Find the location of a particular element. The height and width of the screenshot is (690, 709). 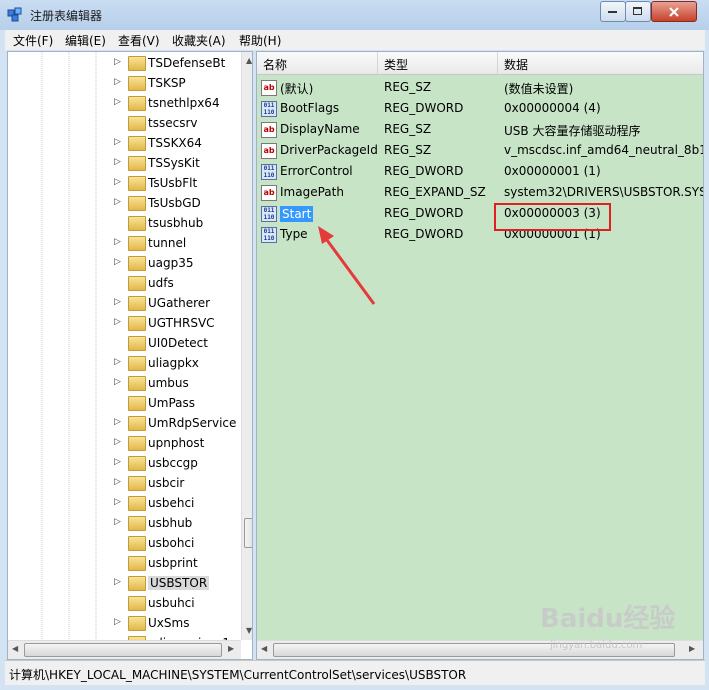

close-button is located at coordinates (674, 11).